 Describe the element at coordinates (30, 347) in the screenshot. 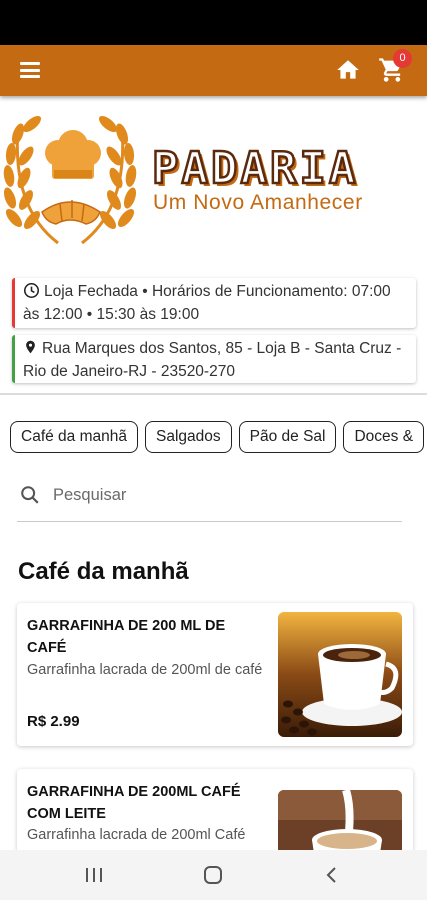

I see `location-pin-icon` at that location.